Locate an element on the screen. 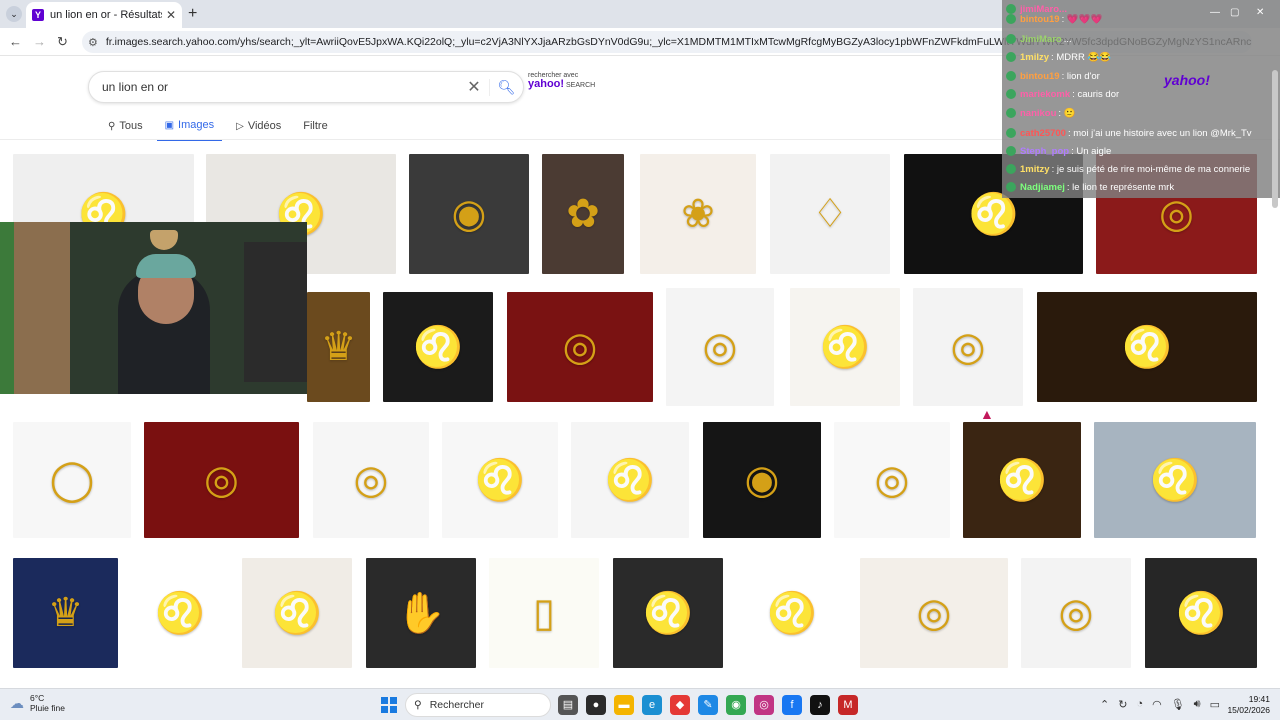 This screenshot has height=720, width=1280. image-result: ♢ is located at coordinates (830, 214).